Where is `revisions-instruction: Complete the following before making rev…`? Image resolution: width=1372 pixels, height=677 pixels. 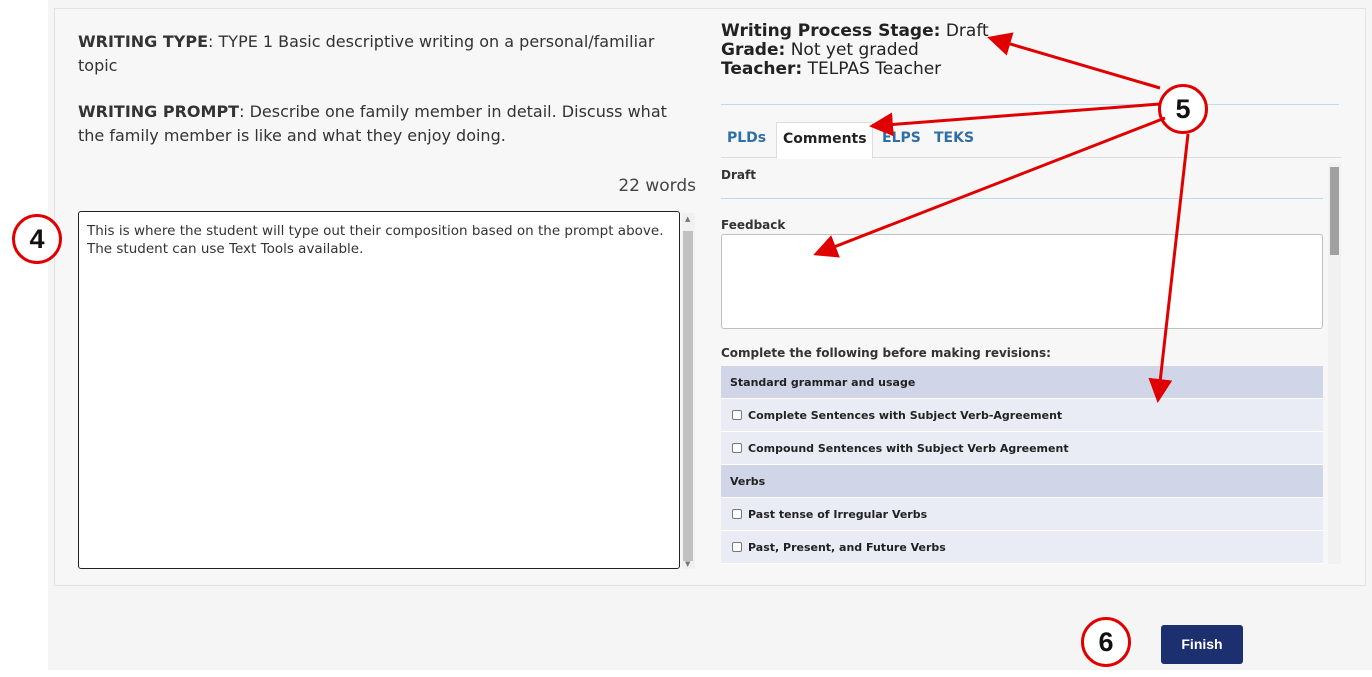
revisions-instruction: Complete the following before making rev… is located at coordinates (886, 353).